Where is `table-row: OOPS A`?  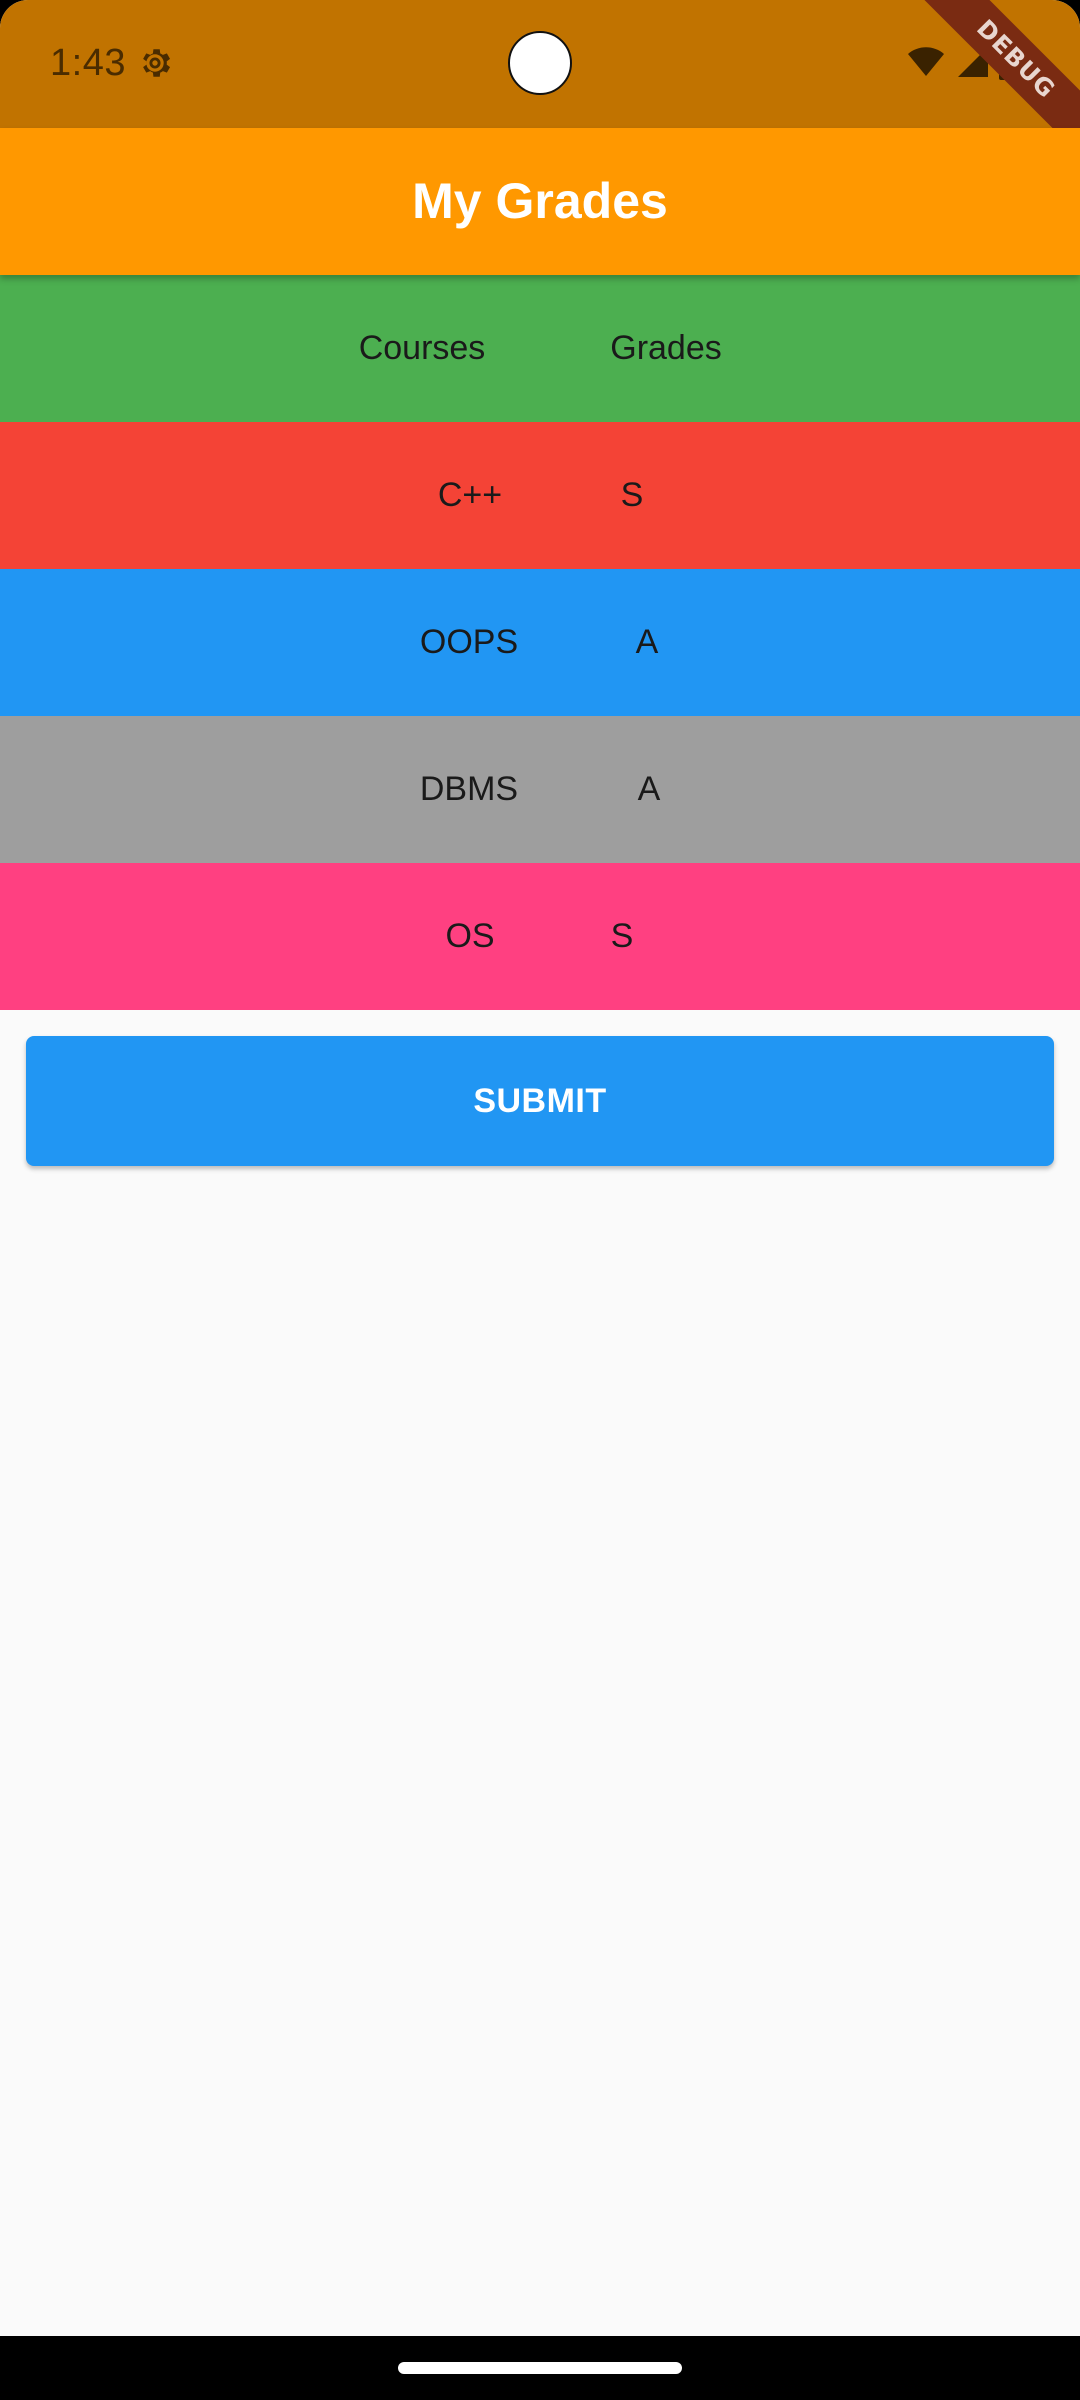
table-row: OOPS A is located at coordinates (540, 642).